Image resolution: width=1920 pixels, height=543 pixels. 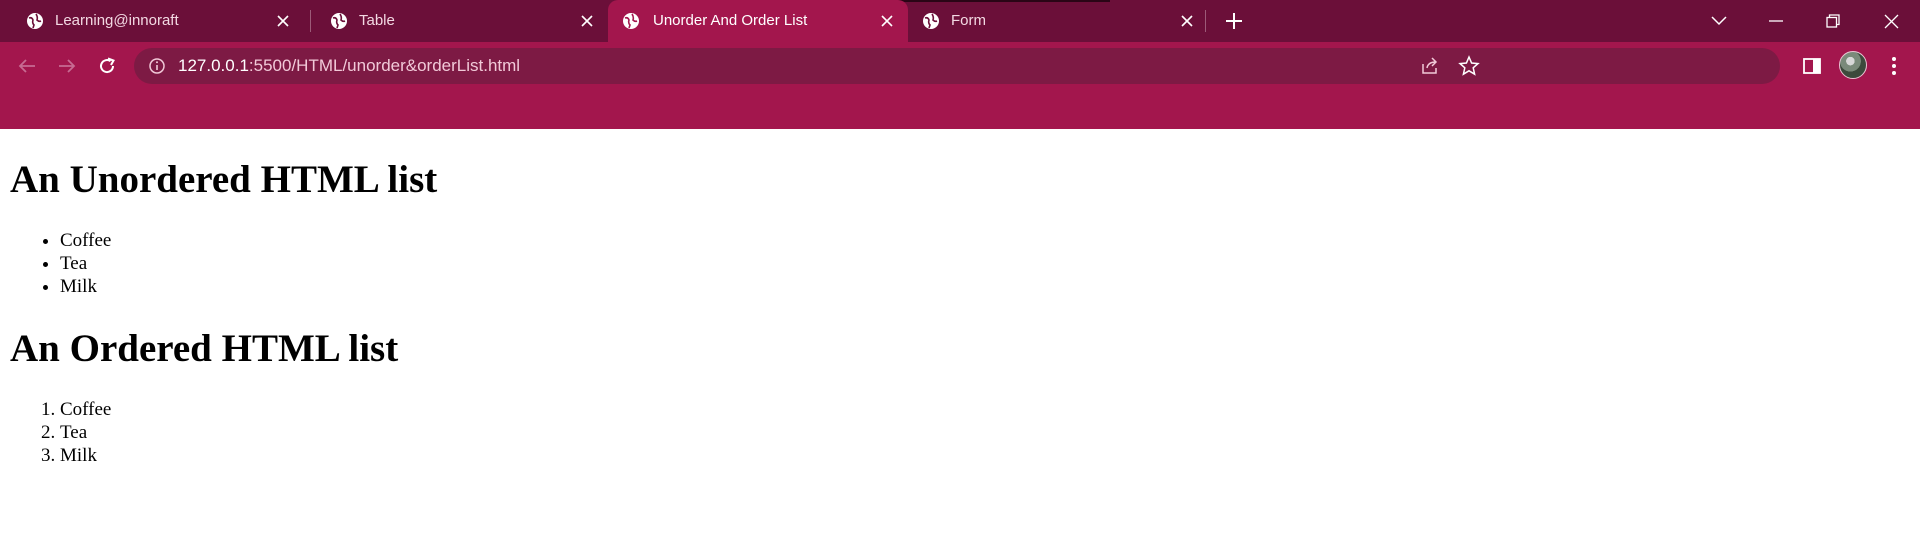 I want to click on restore-button, so click(x=1833, y=21).